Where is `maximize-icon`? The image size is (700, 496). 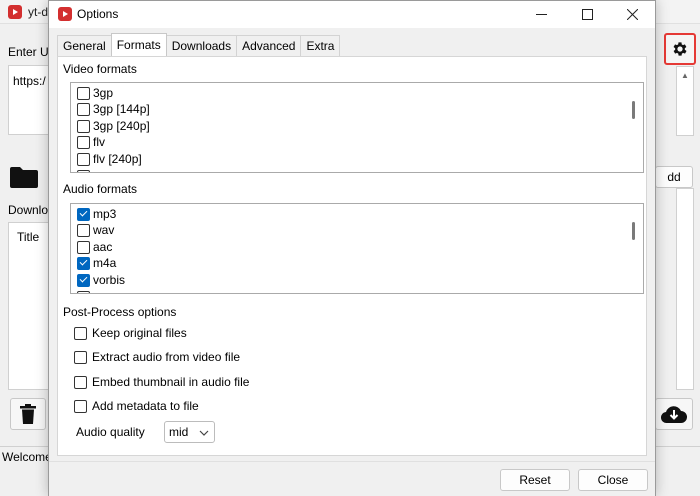 maximize-icon is located at coordinates (587, 14).